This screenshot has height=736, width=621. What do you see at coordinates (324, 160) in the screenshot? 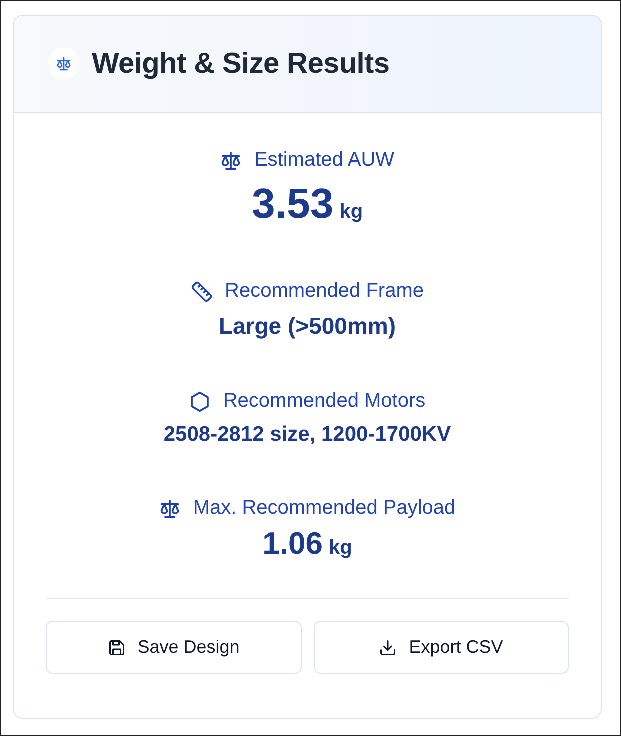
I see `result-label: Estimated AUW` at bounding box center [324, 160].